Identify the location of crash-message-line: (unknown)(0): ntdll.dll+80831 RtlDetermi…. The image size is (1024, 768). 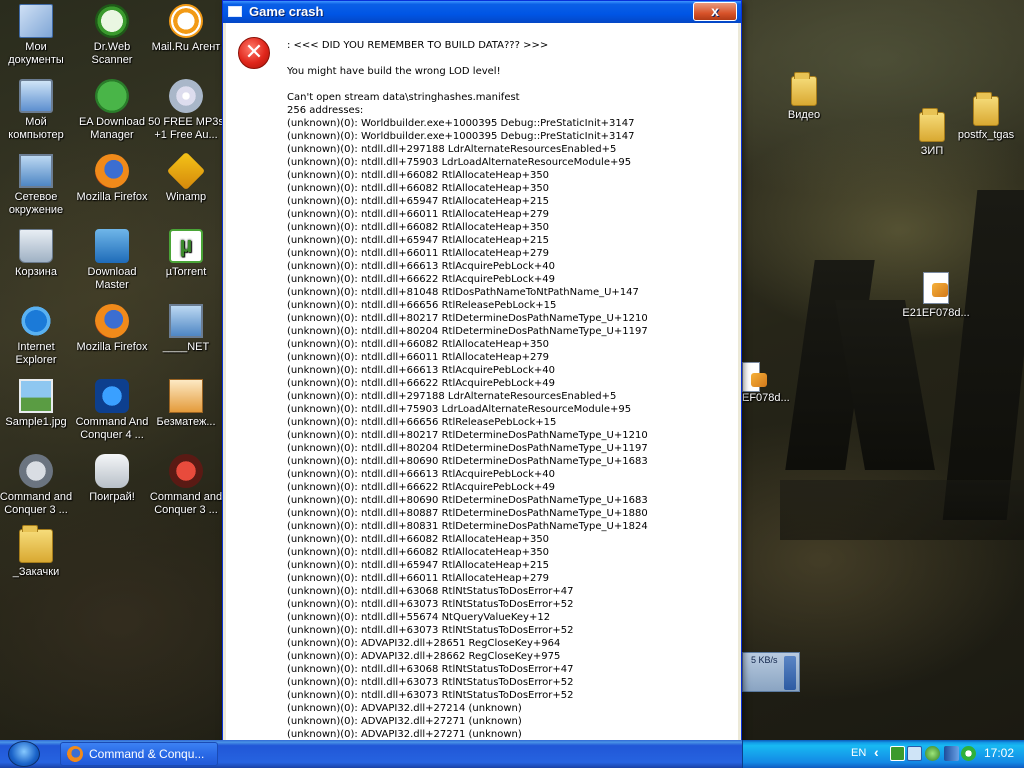
(467, 526).